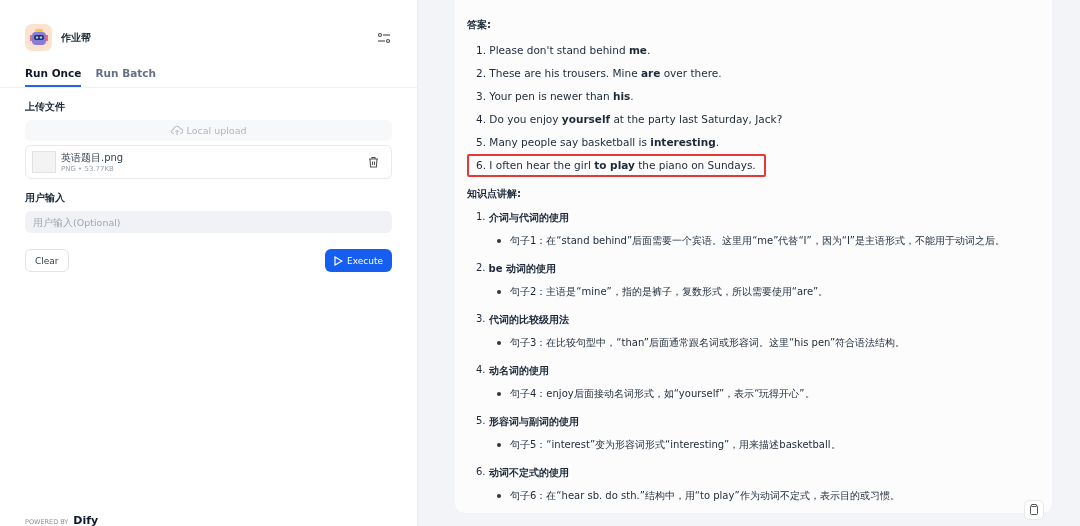 This screenshot has width=1080, height=526. I want to click on clipboard-icon, so click(1034, 510).